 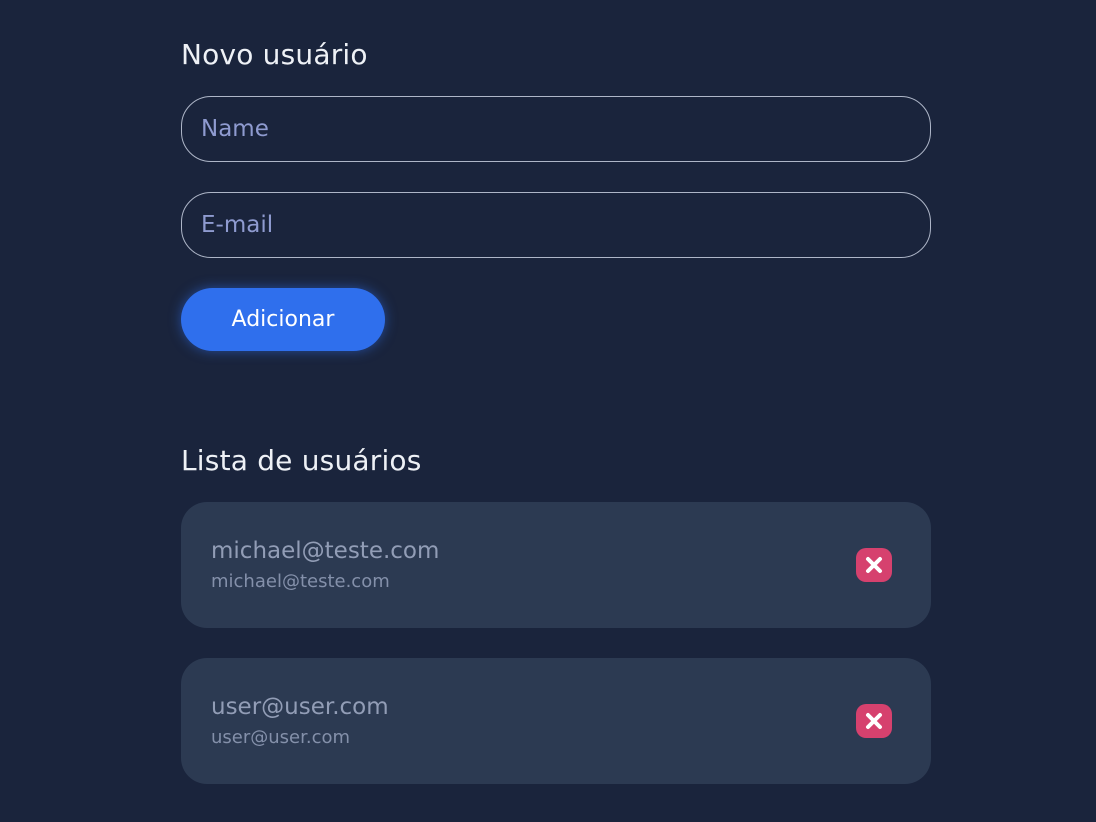 I want to click on list-item: user@user.com user@user.com, so click(x=556, y=721).